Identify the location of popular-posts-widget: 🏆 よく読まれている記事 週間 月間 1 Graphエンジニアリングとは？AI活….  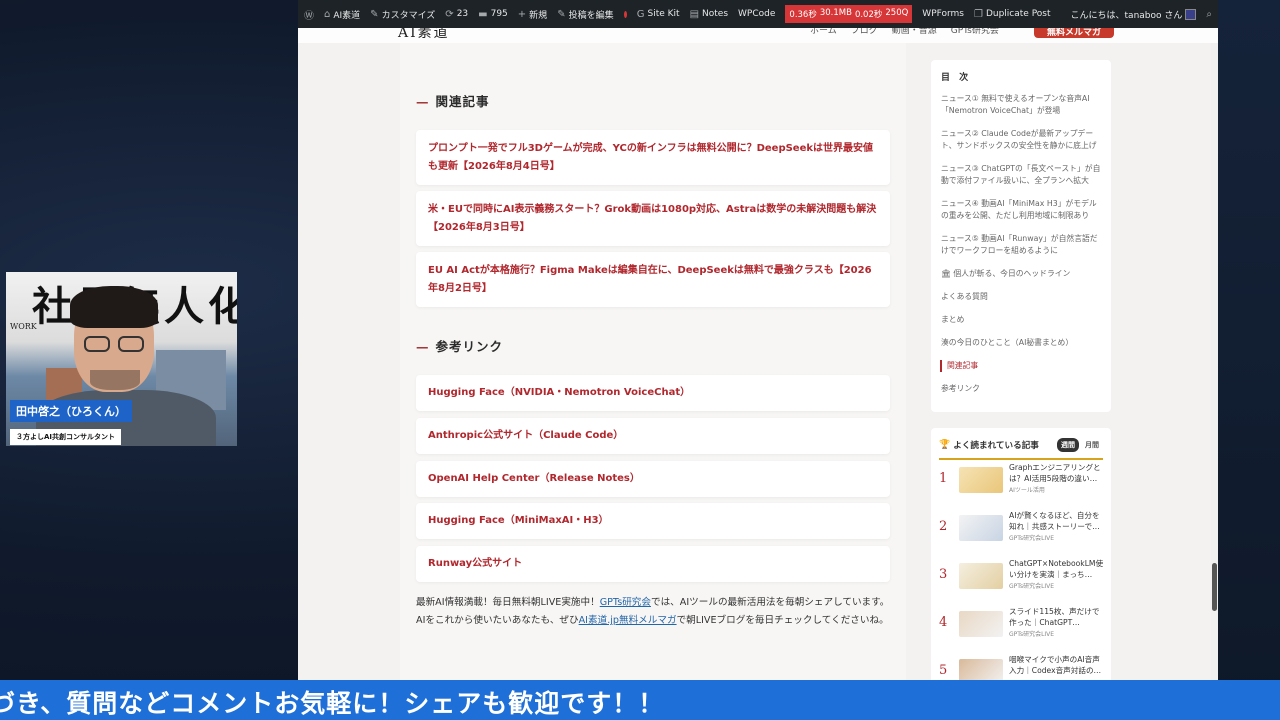
(1021, 554).